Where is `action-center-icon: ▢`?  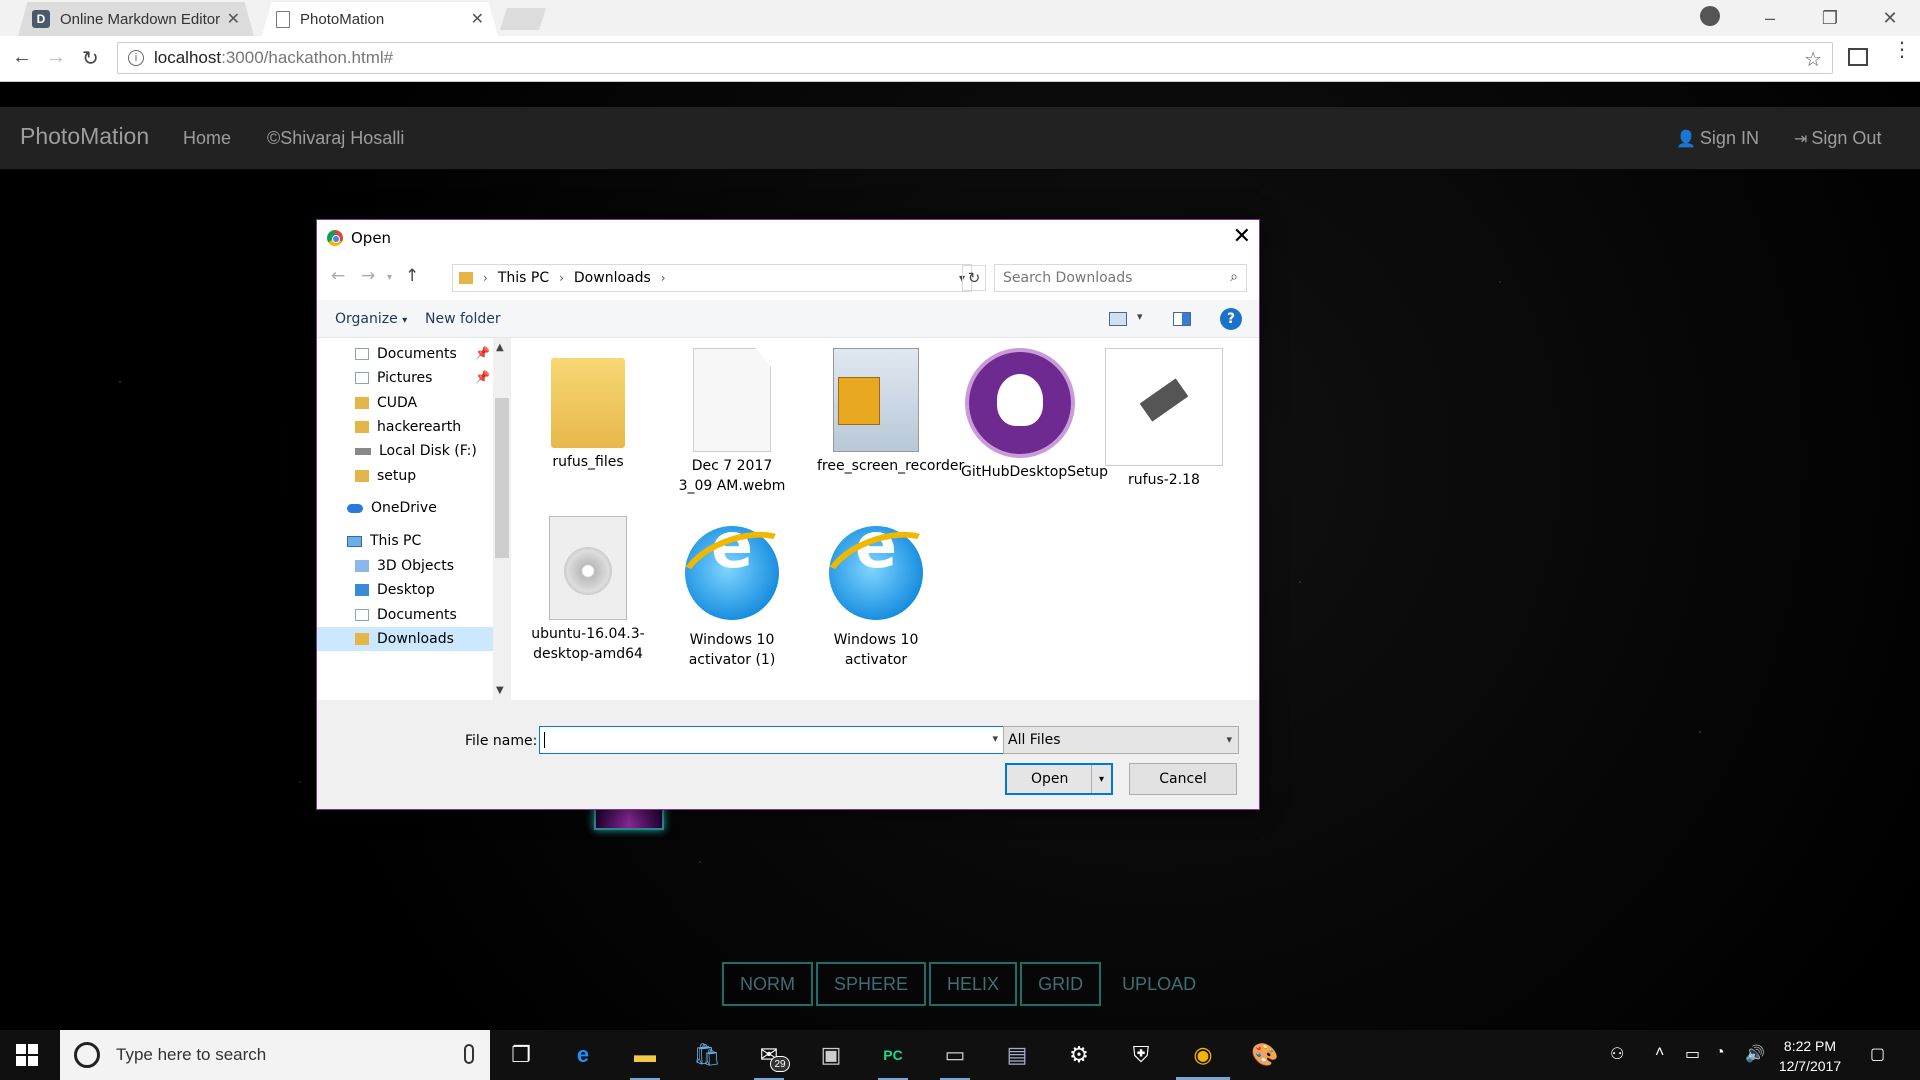 action-center-icon: ▢ is located at coordinates (1877, 1054).